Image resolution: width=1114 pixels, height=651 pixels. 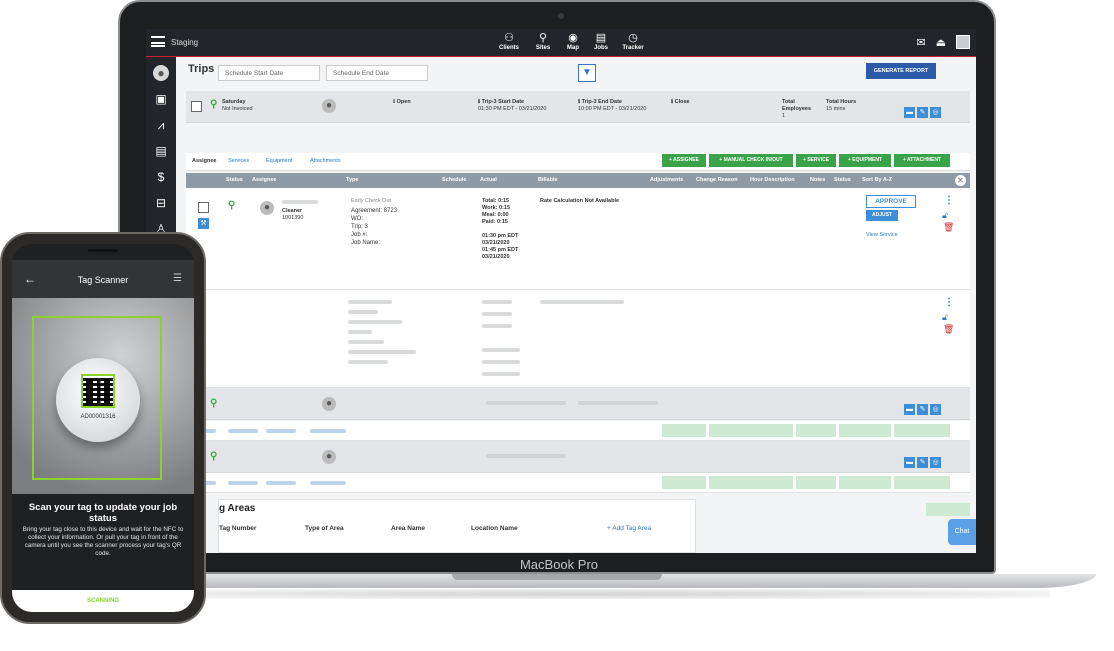 I want to click on col-type-of-area: Type of Area, so click(x=324, y=528).